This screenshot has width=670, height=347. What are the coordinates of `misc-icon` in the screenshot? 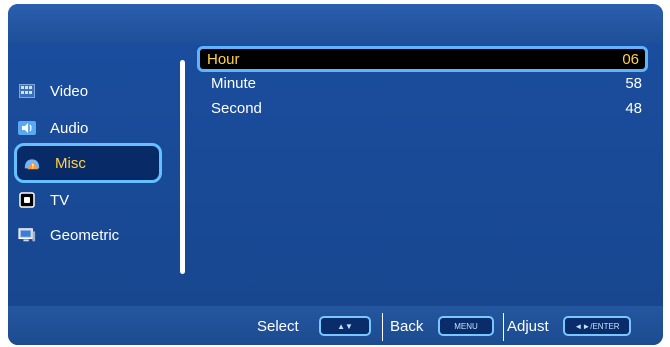 It's located at (32, 163).